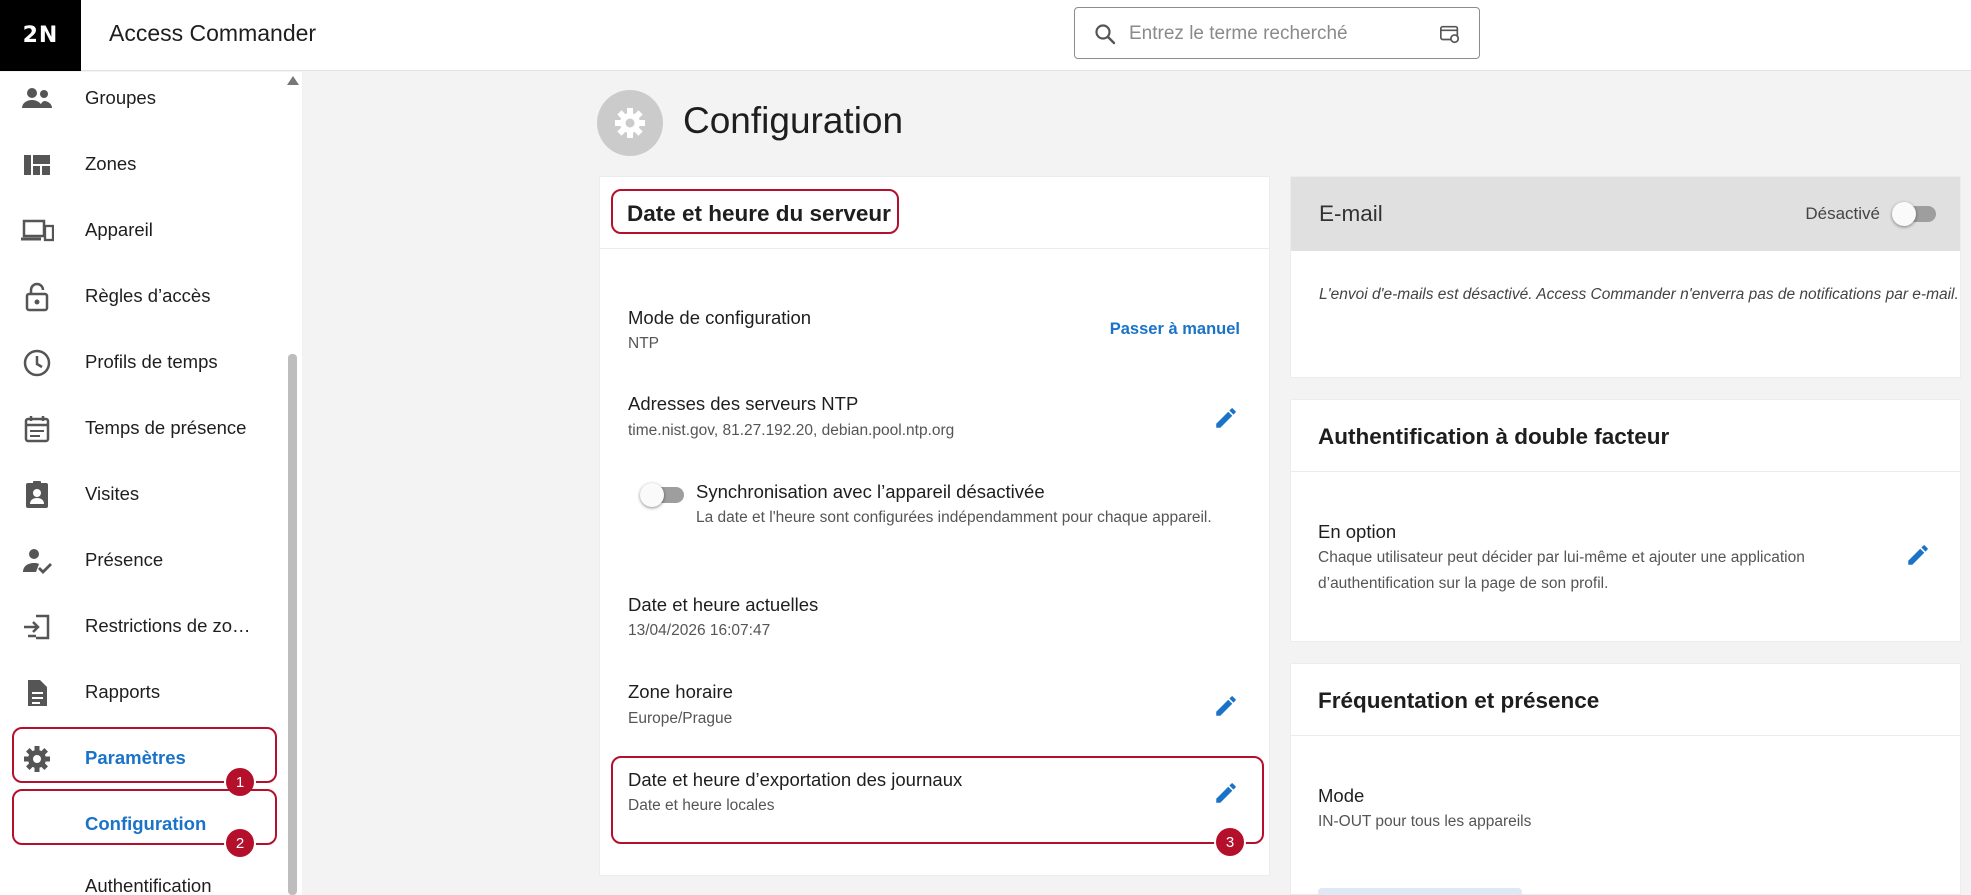 Image resolution: width=1971 pixels, height=895 pixels. What do you see at coordinates (1425, 821) in the screenshot?
I see `attendance-mode-value: IN-OUT pour tous les appareils` at bounding box center [1425, 821].